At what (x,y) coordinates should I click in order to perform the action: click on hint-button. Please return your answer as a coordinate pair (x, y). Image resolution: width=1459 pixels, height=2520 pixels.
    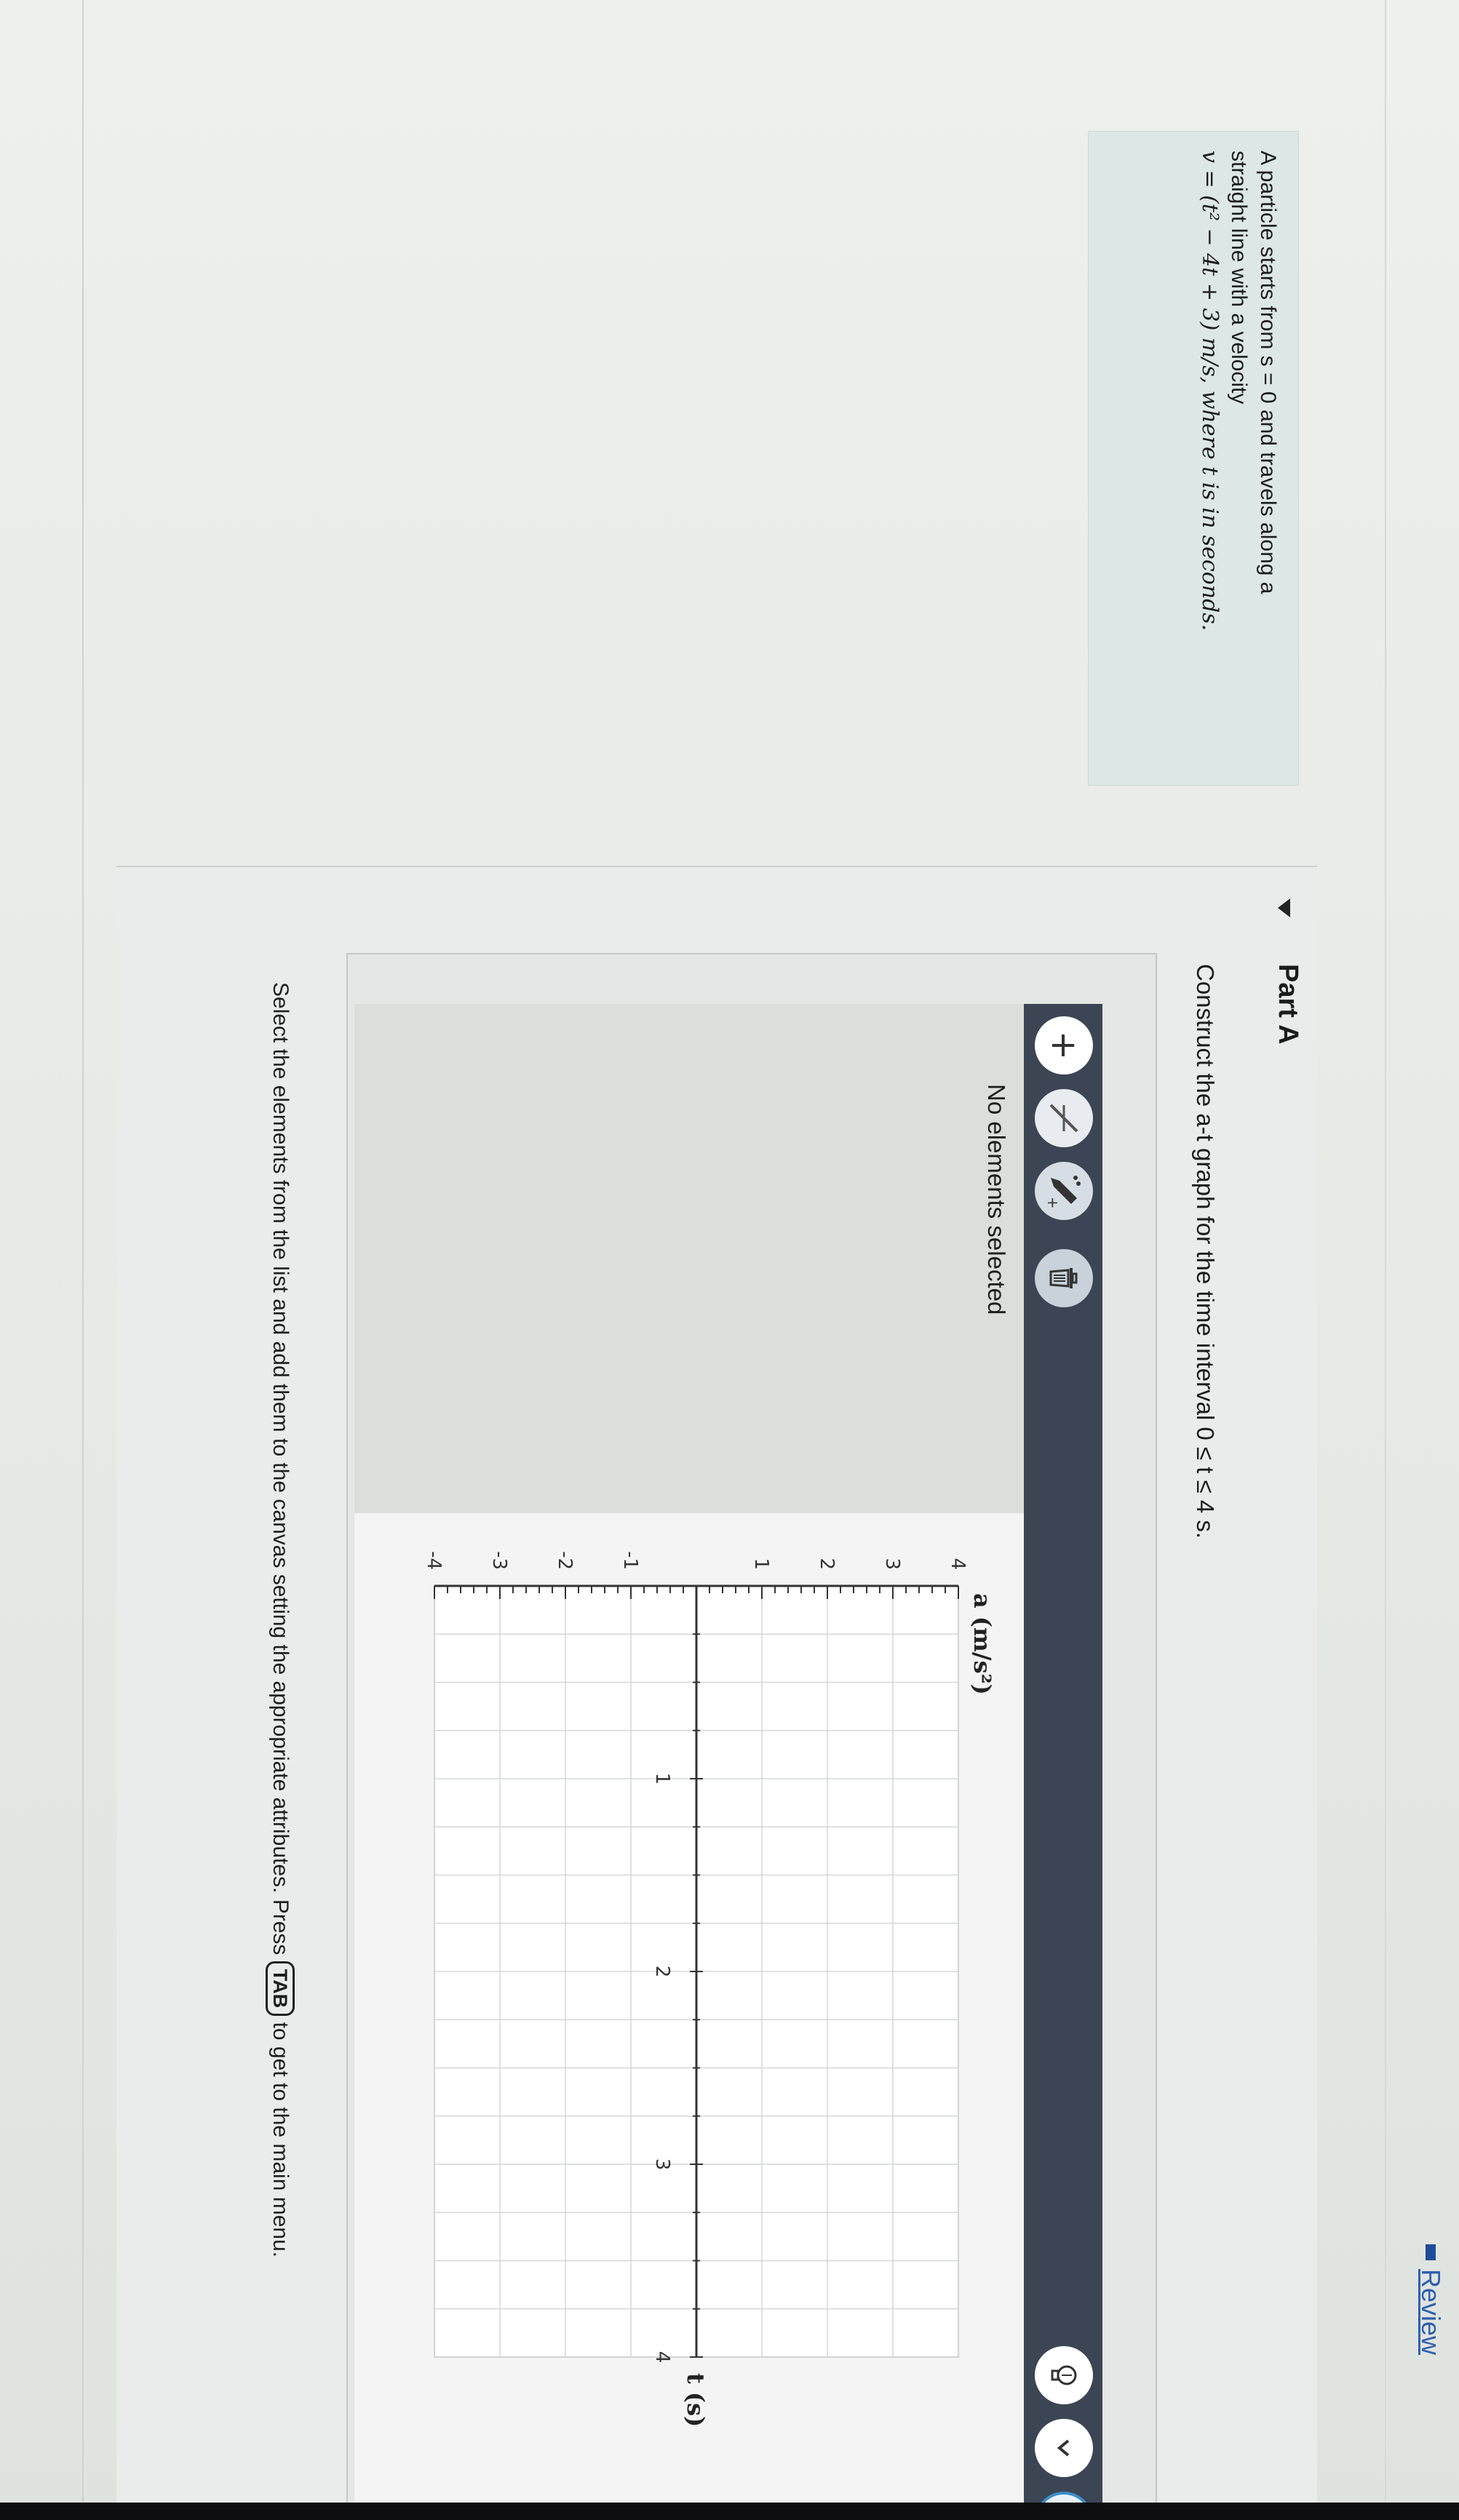
    Looking at the image, I should click on (1064, 2375).